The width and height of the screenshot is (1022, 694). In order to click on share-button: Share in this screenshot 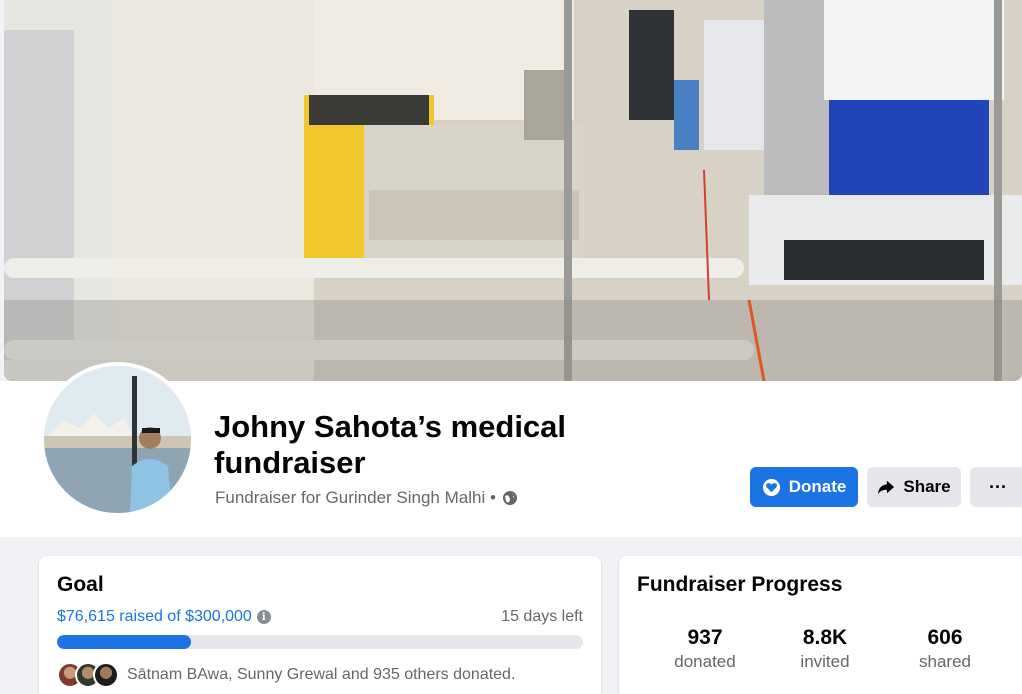, I will do `click(914, 487)`.